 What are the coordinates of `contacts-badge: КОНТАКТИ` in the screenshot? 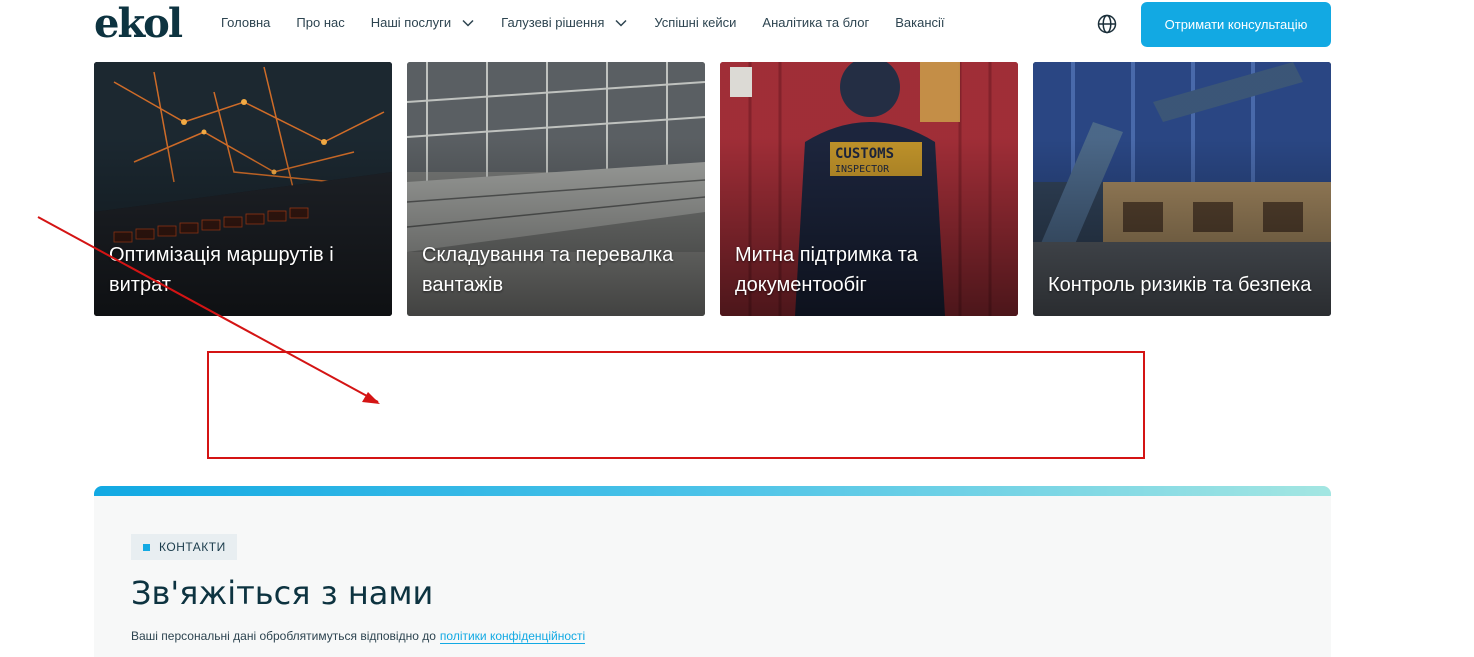 It's located at (184, 547).